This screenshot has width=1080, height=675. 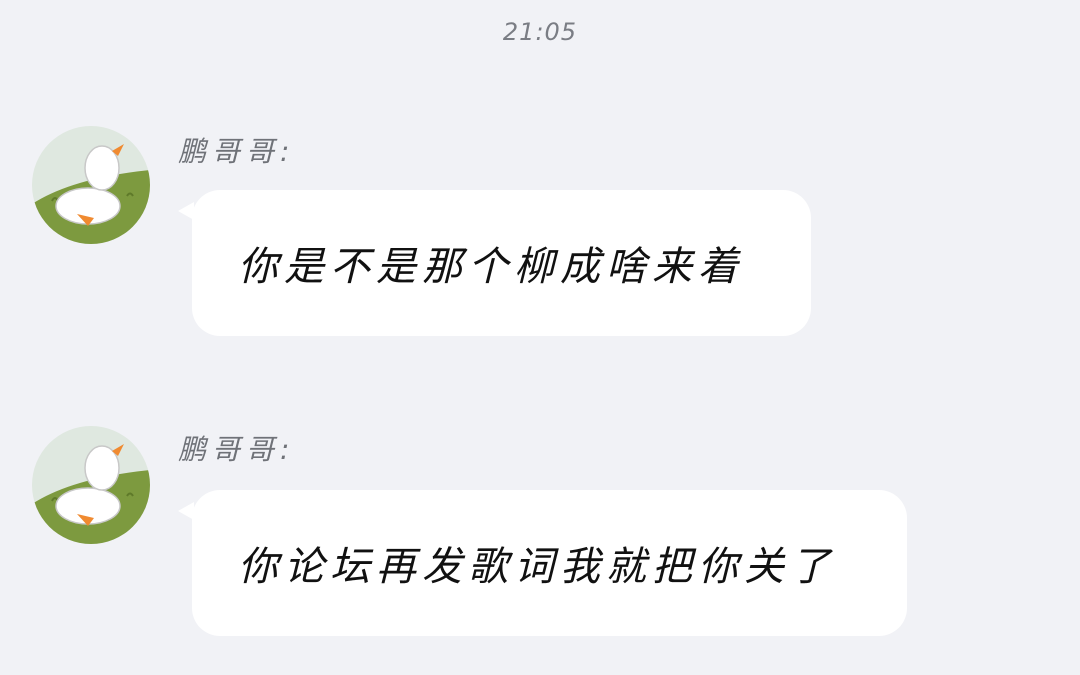 I want to click on message-text: 你是不是那个柳成啥来着, so click(x=491, y=267).